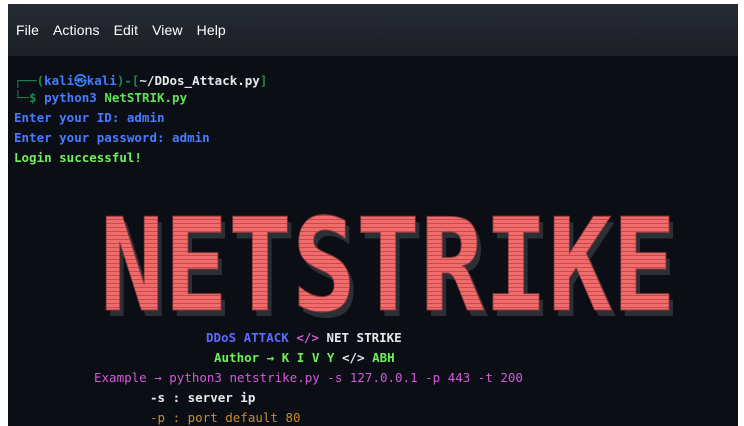  Describe the element at coordinates (364, 337) in the screenshot. I see `title-netstrike: NET STRIKE` at that location.